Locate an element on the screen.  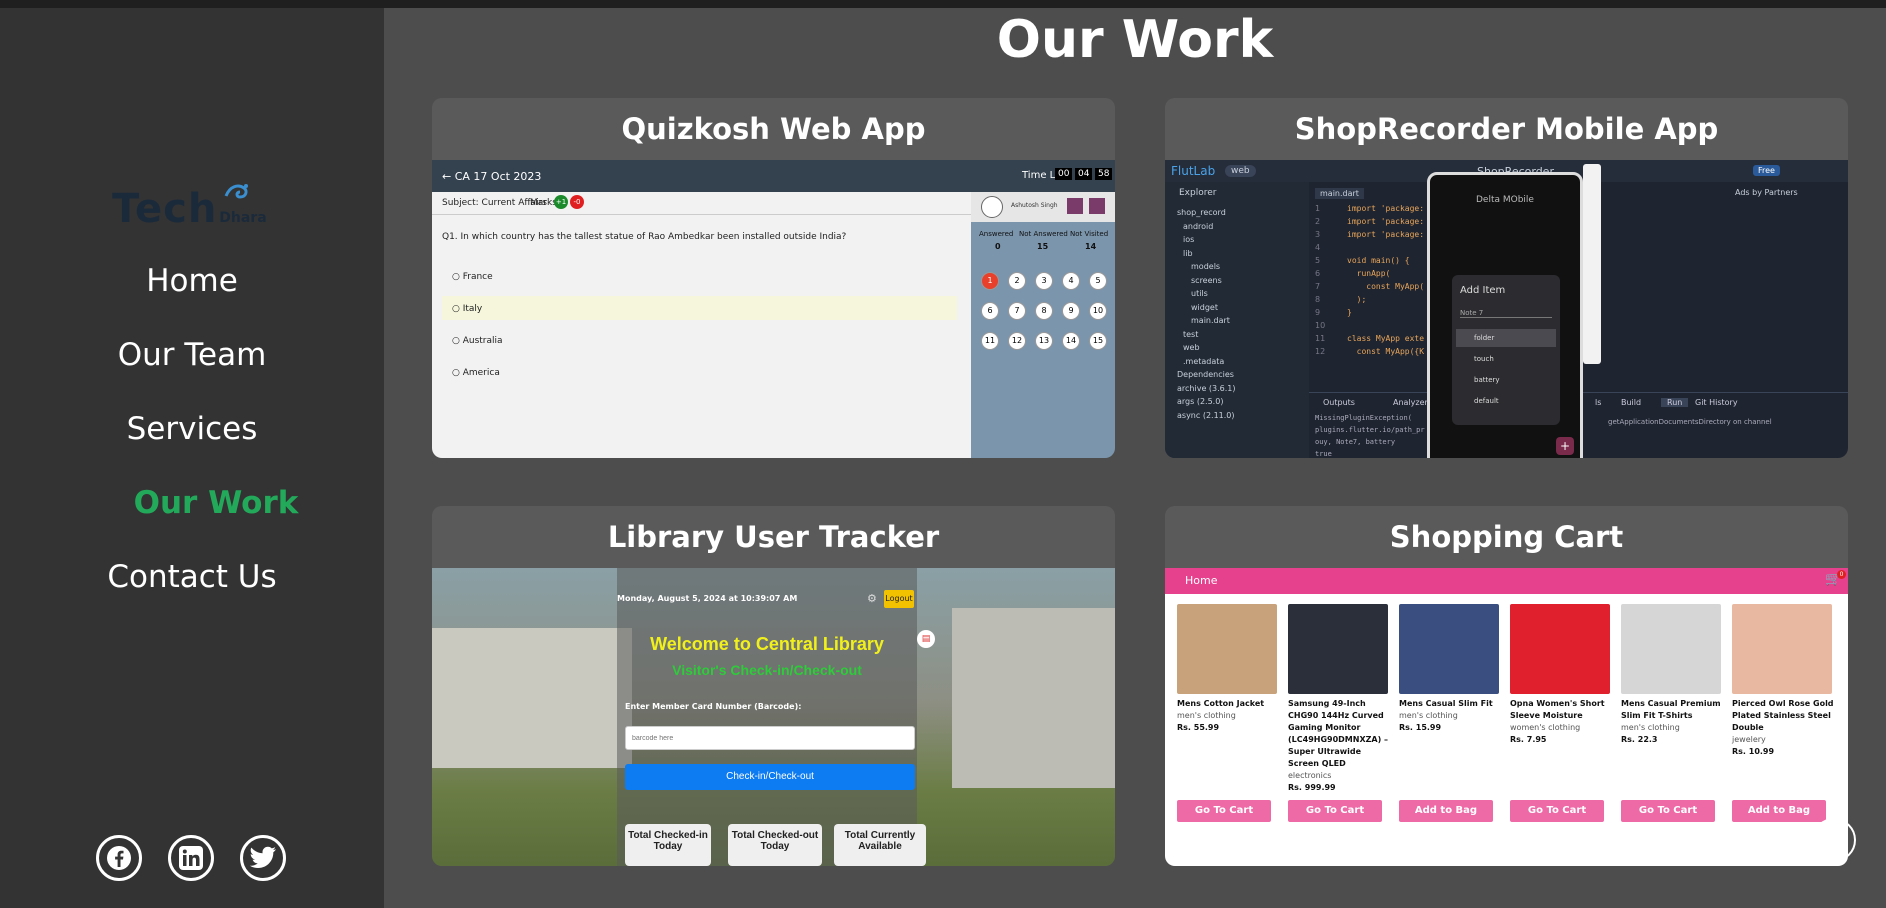
palette-item: 7 is located at coordinates (1017, 311).